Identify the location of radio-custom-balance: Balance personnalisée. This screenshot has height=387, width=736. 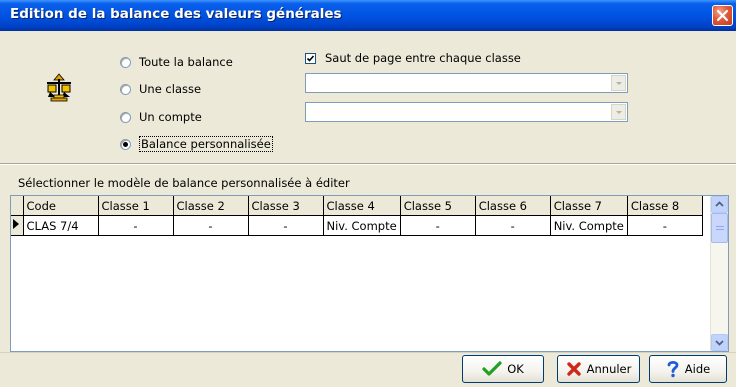
(196, 144).